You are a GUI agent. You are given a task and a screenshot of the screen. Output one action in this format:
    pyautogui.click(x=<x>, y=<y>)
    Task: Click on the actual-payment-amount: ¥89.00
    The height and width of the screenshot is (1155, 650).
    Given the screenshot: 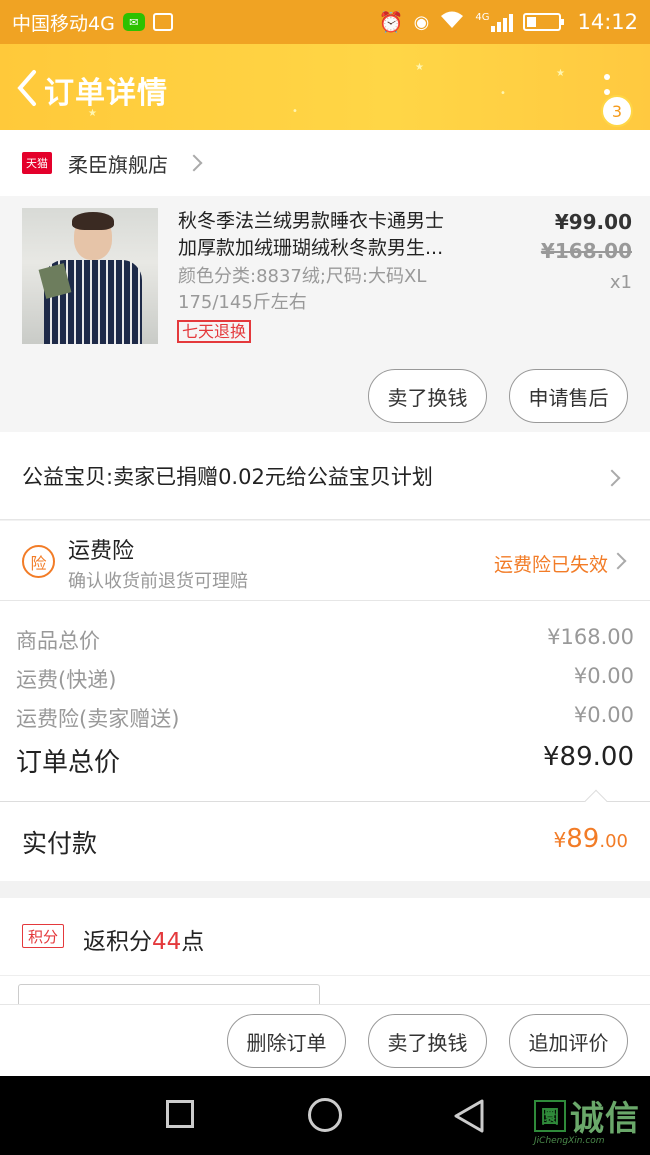 What is the action you would take?
    pyautogui.click(x=591, y=839)
    